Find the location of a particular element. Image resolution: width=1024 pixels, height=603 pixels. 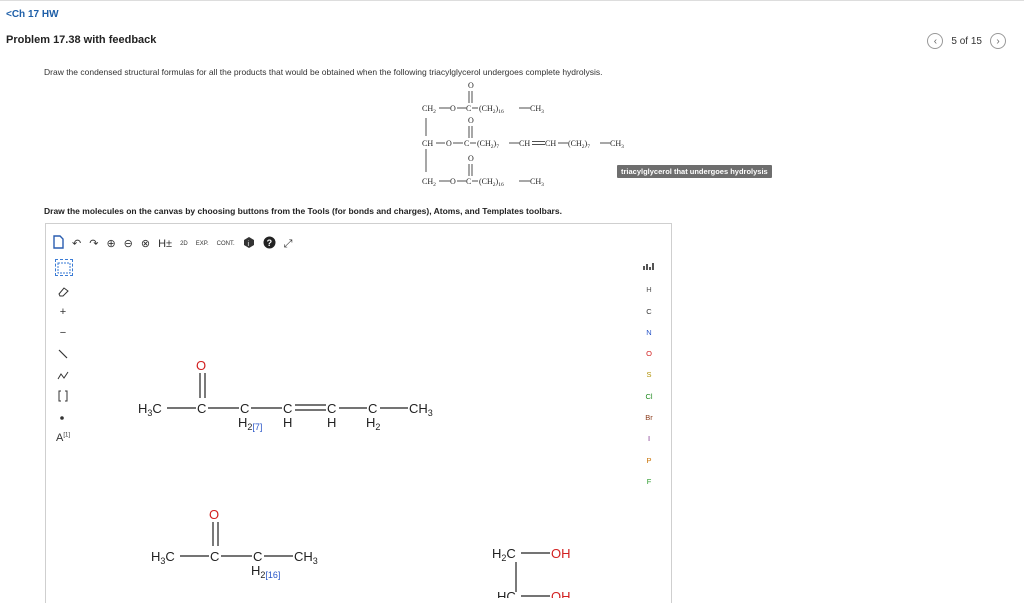

svg-text: H2[16] is located at coordinates (265, 571).